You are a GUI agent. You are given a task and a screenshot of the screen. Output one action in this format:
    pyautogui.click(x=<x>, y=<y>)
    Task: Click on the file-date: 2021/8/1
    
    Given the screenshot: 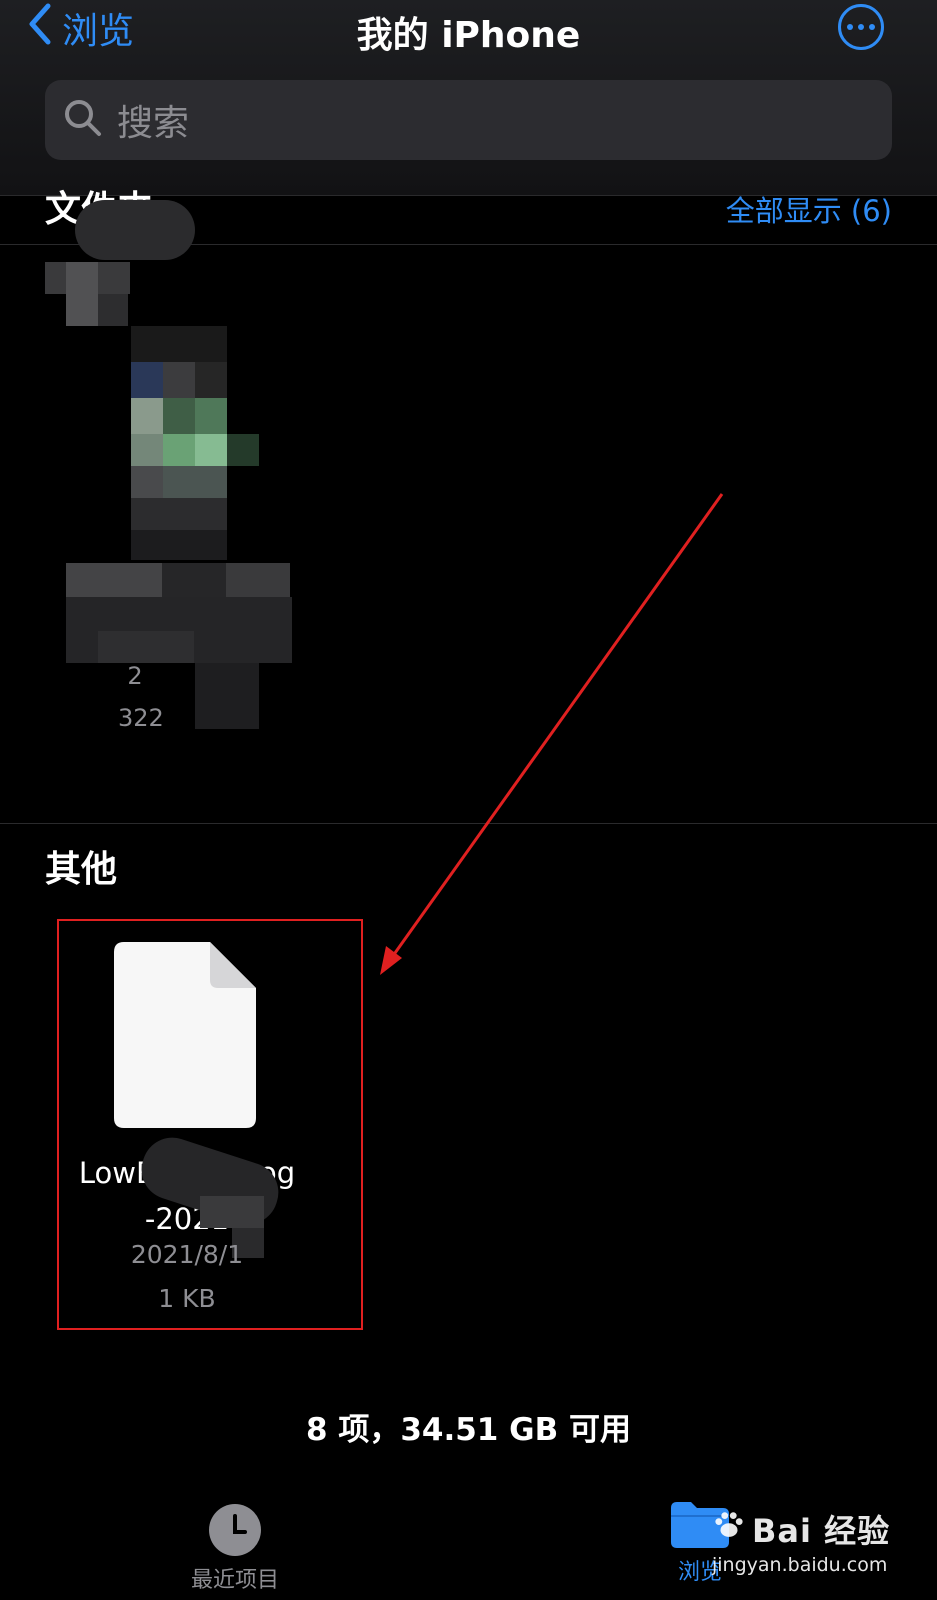 What is the action you would take?
    pyautogui.click(x=187, y=1254)
    